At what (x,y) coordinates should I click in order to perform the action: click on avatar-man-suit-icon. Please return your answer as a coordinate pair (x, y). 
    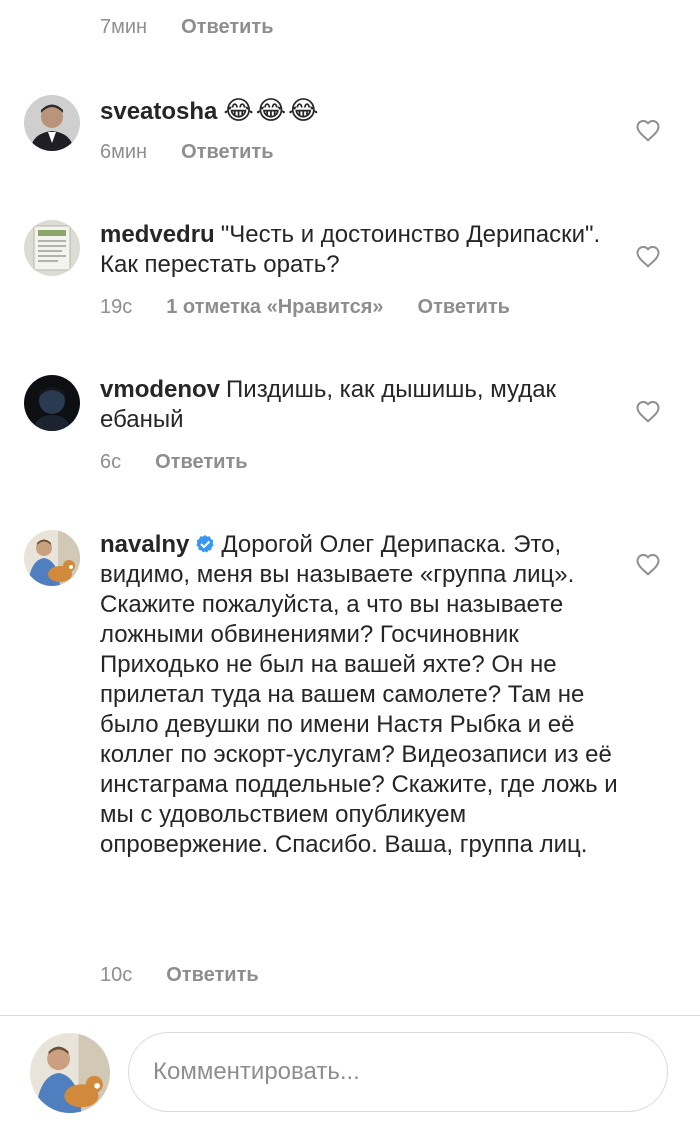
    Looking at the image, I should click on (52, 123).